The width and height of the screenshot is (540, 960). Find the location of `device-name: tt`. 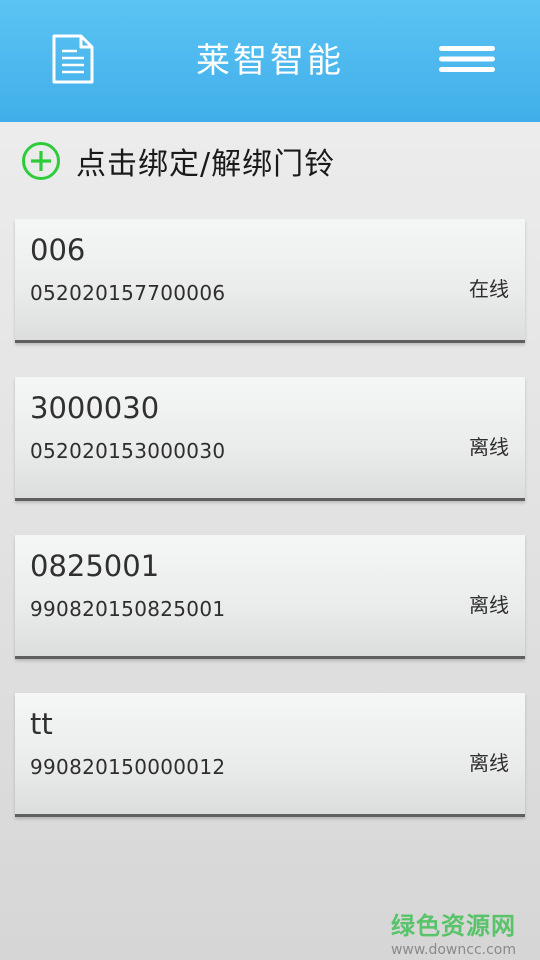

device-name: tt is located at coordinates (41, 724).